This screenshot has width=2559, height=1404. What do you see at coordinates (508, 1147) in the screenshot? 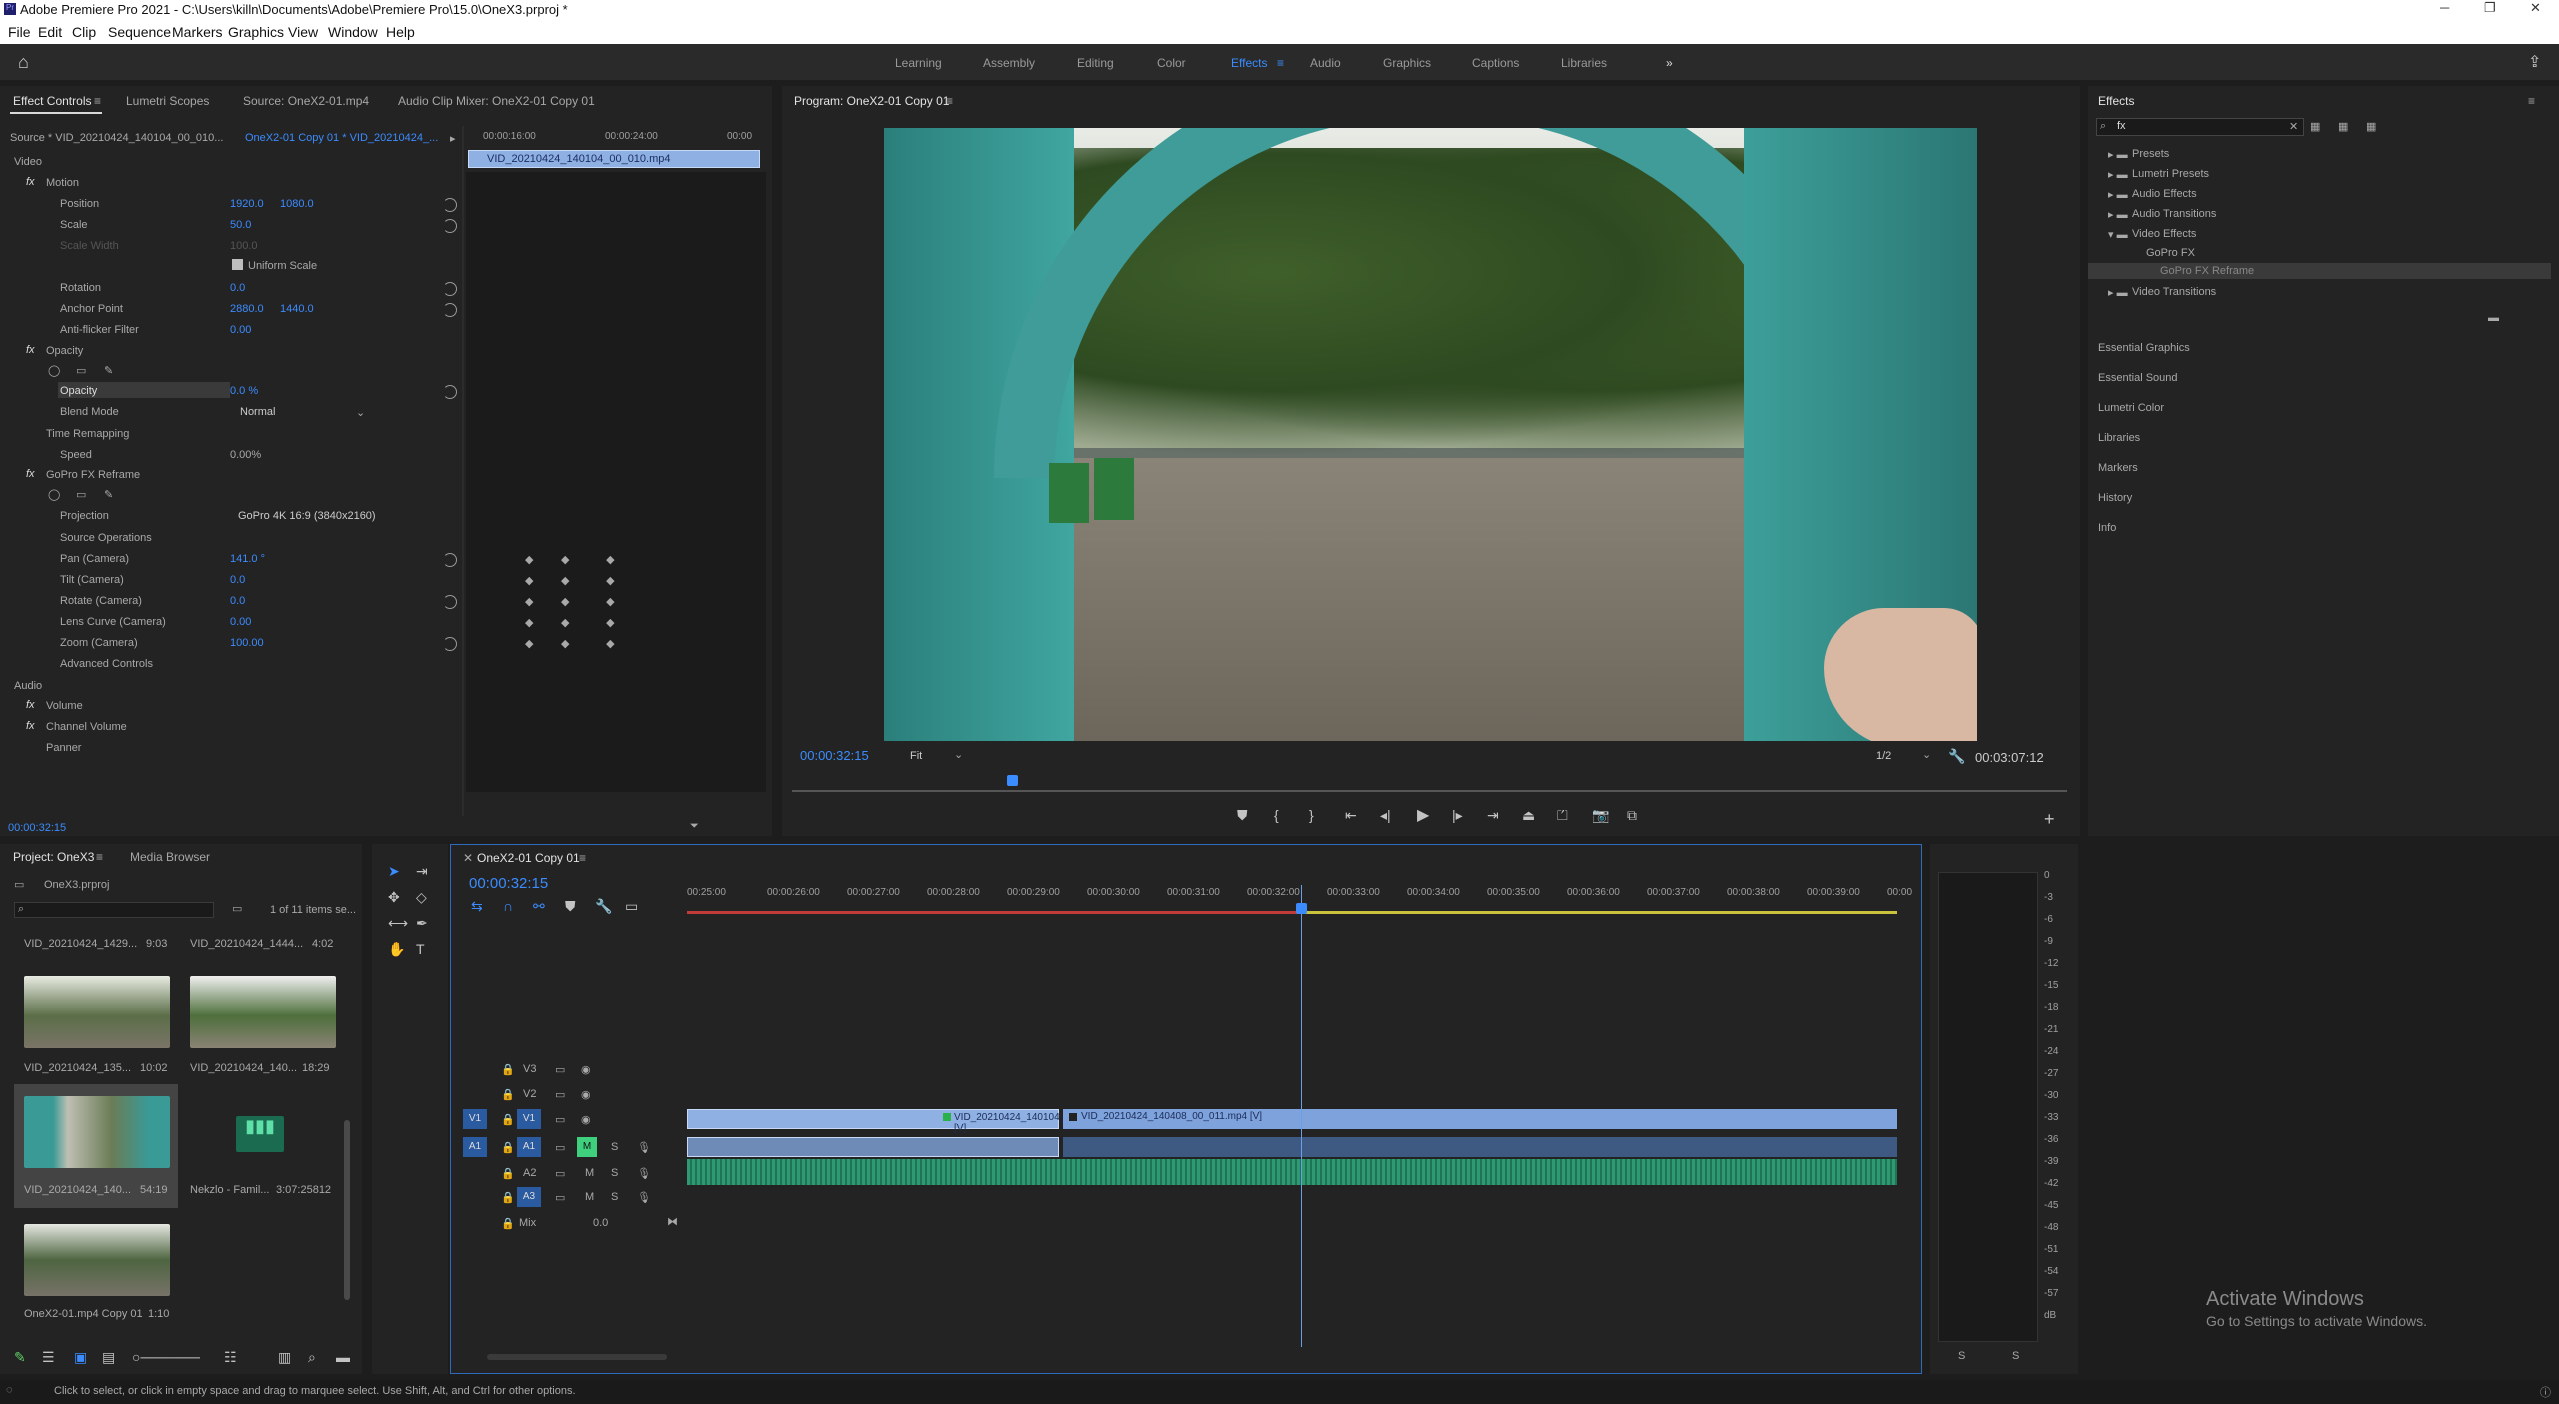
I see `a1-lock-icon: 🔒` at bounding box center [508, 1147].